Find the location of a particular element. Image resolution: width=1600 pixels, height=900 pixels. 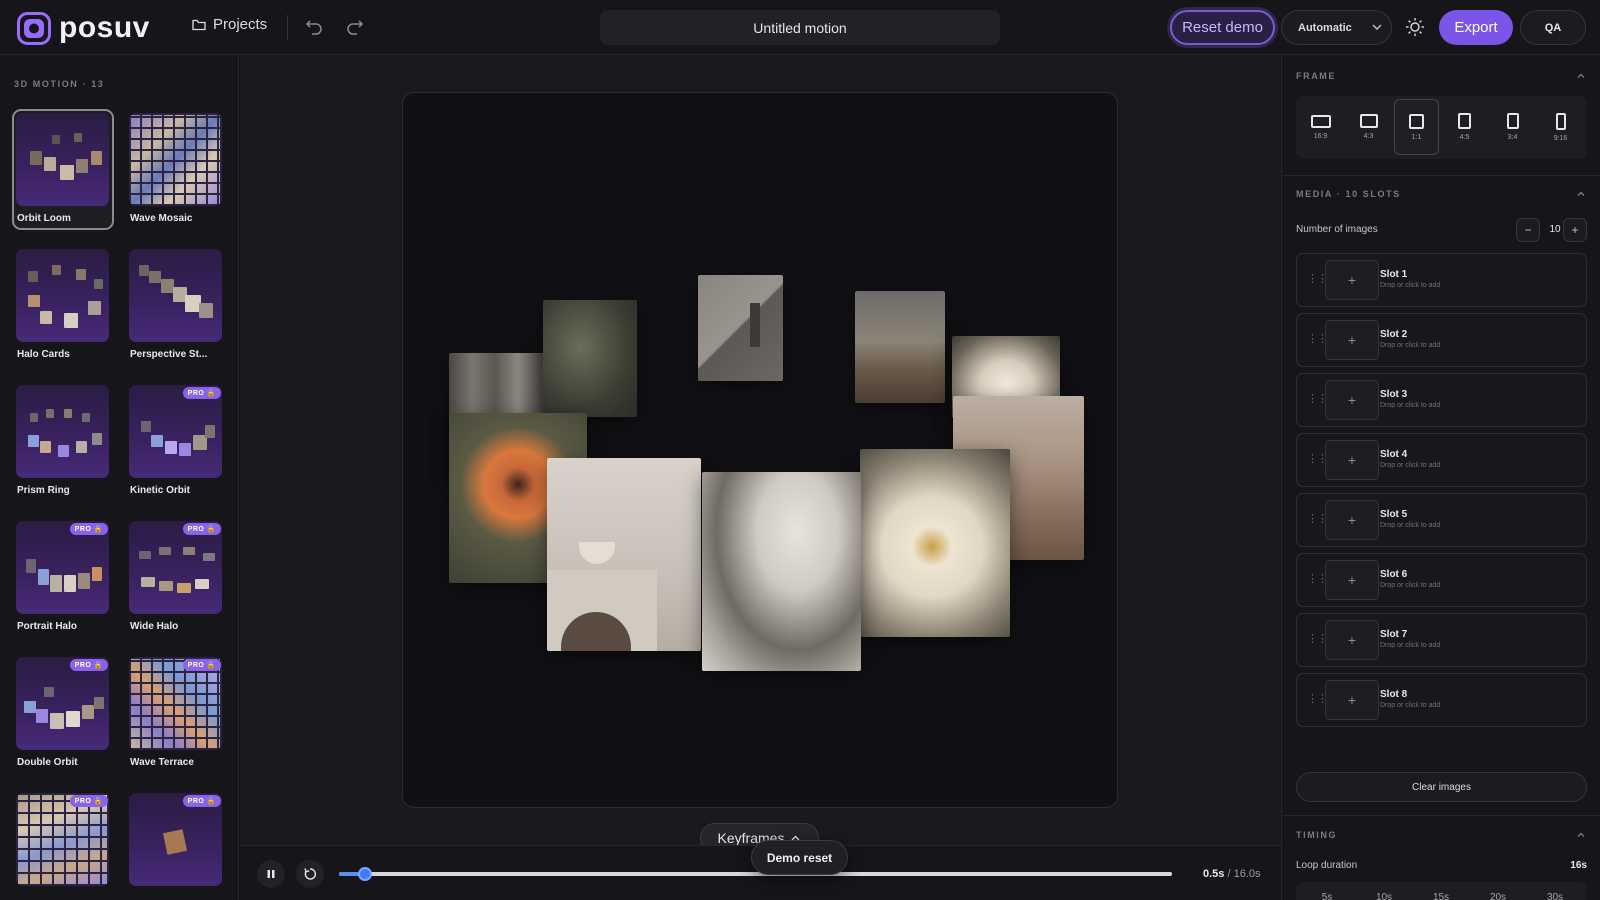

logo: posuv is located at coordinates (83, 28).